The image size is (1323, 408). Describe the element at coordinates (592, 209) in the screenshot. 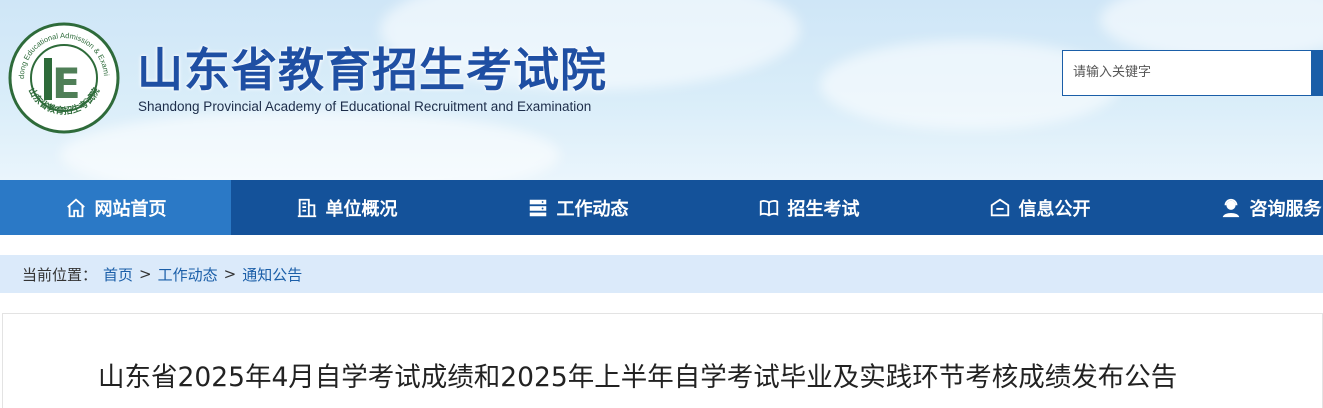

I see `nav-item-label: 工作动态` at that location.